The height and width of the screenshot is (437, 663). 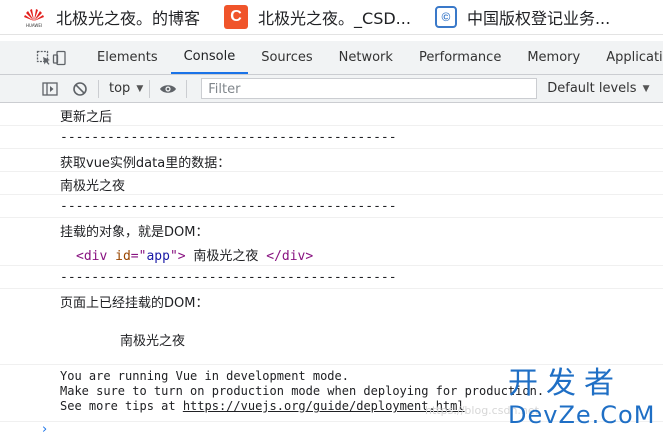 I want to click on clear-console-icon, so click(x=80, y=89).